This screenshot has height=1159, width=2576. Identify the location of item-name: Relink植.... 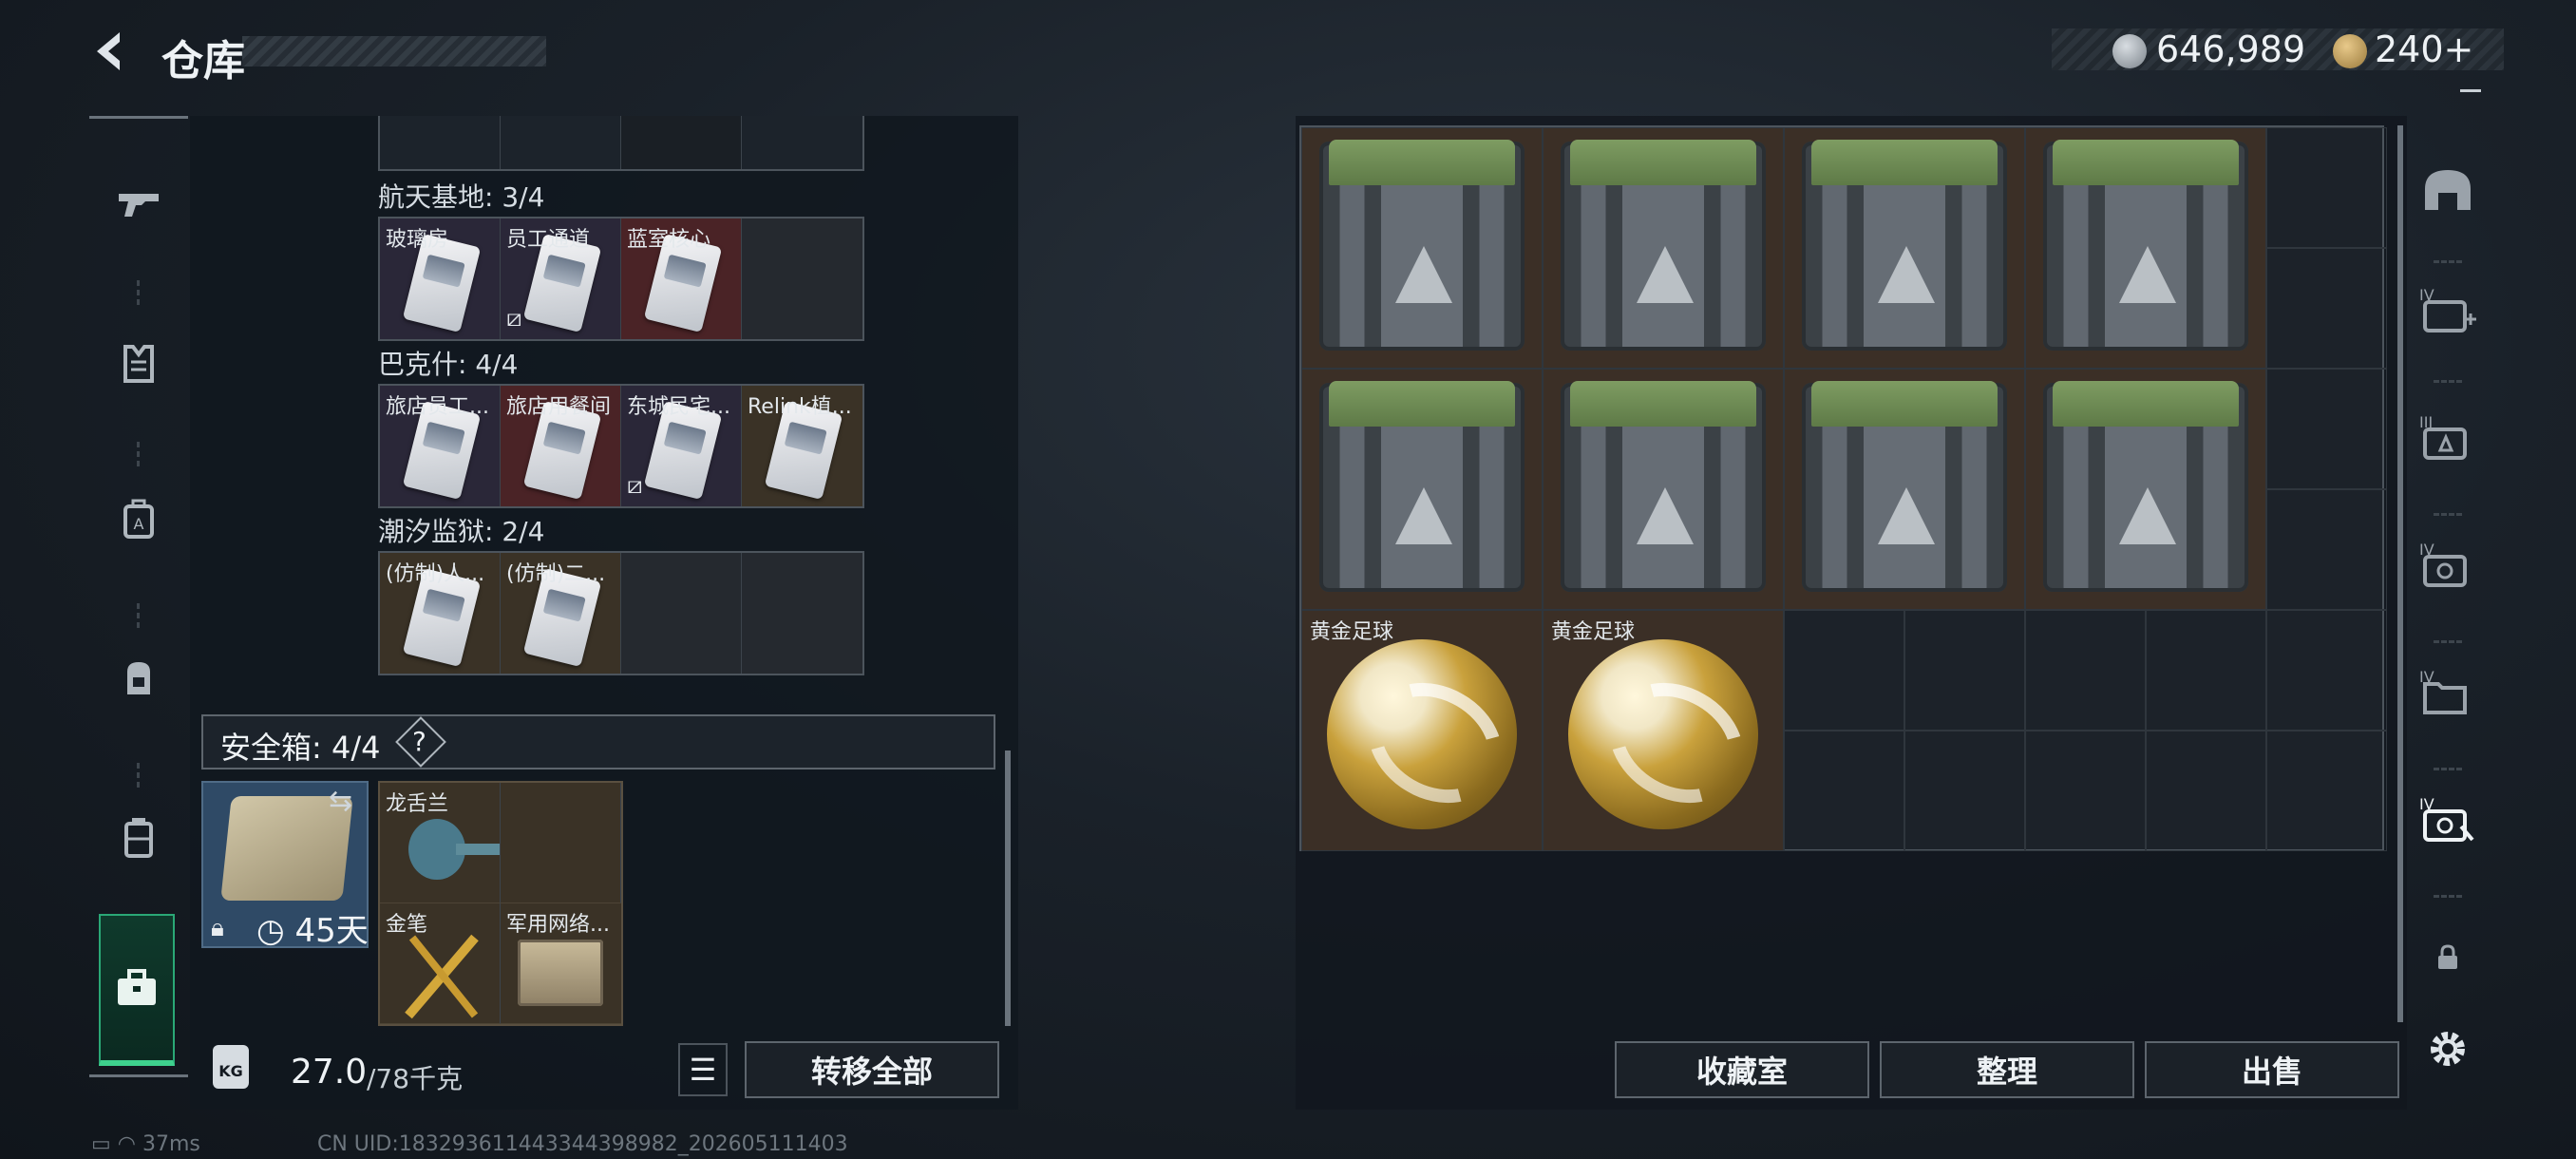
(800, 407).